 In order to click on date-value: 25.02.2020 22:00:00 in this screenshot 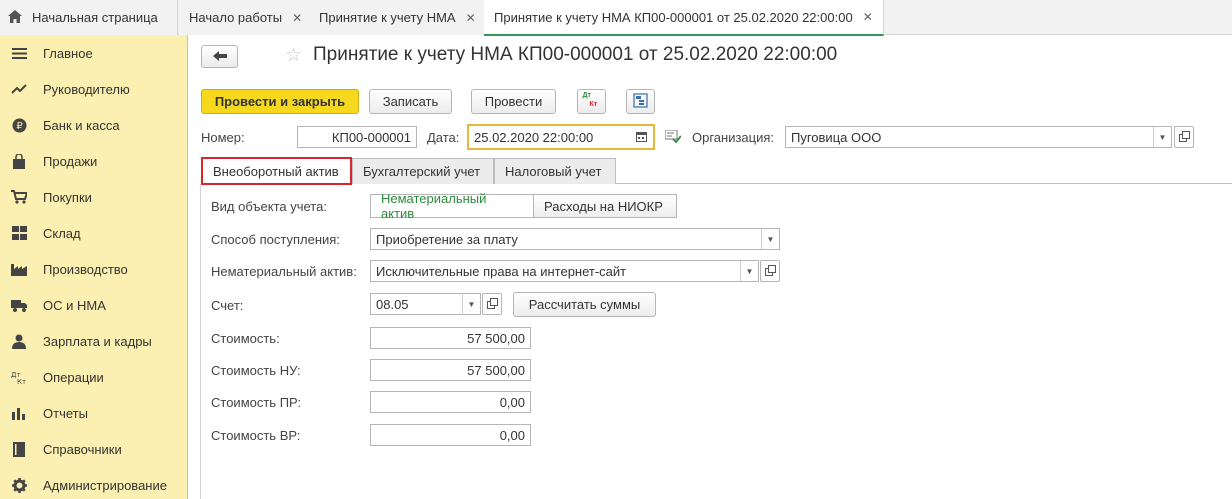, I will do `click(534, 137)`.